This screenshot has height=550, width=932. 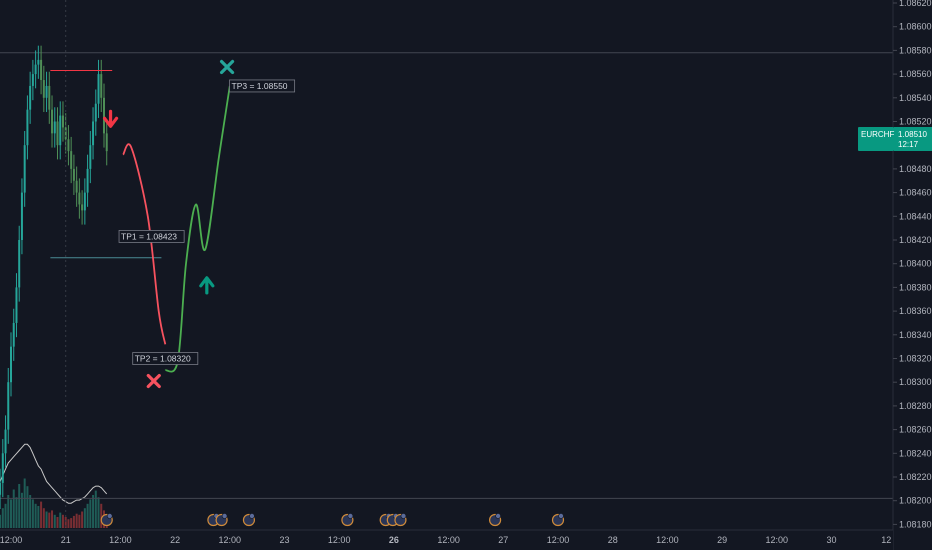 I want to click on take-profit-label: TP2 = 1.08320, so click(x=163, y=359).